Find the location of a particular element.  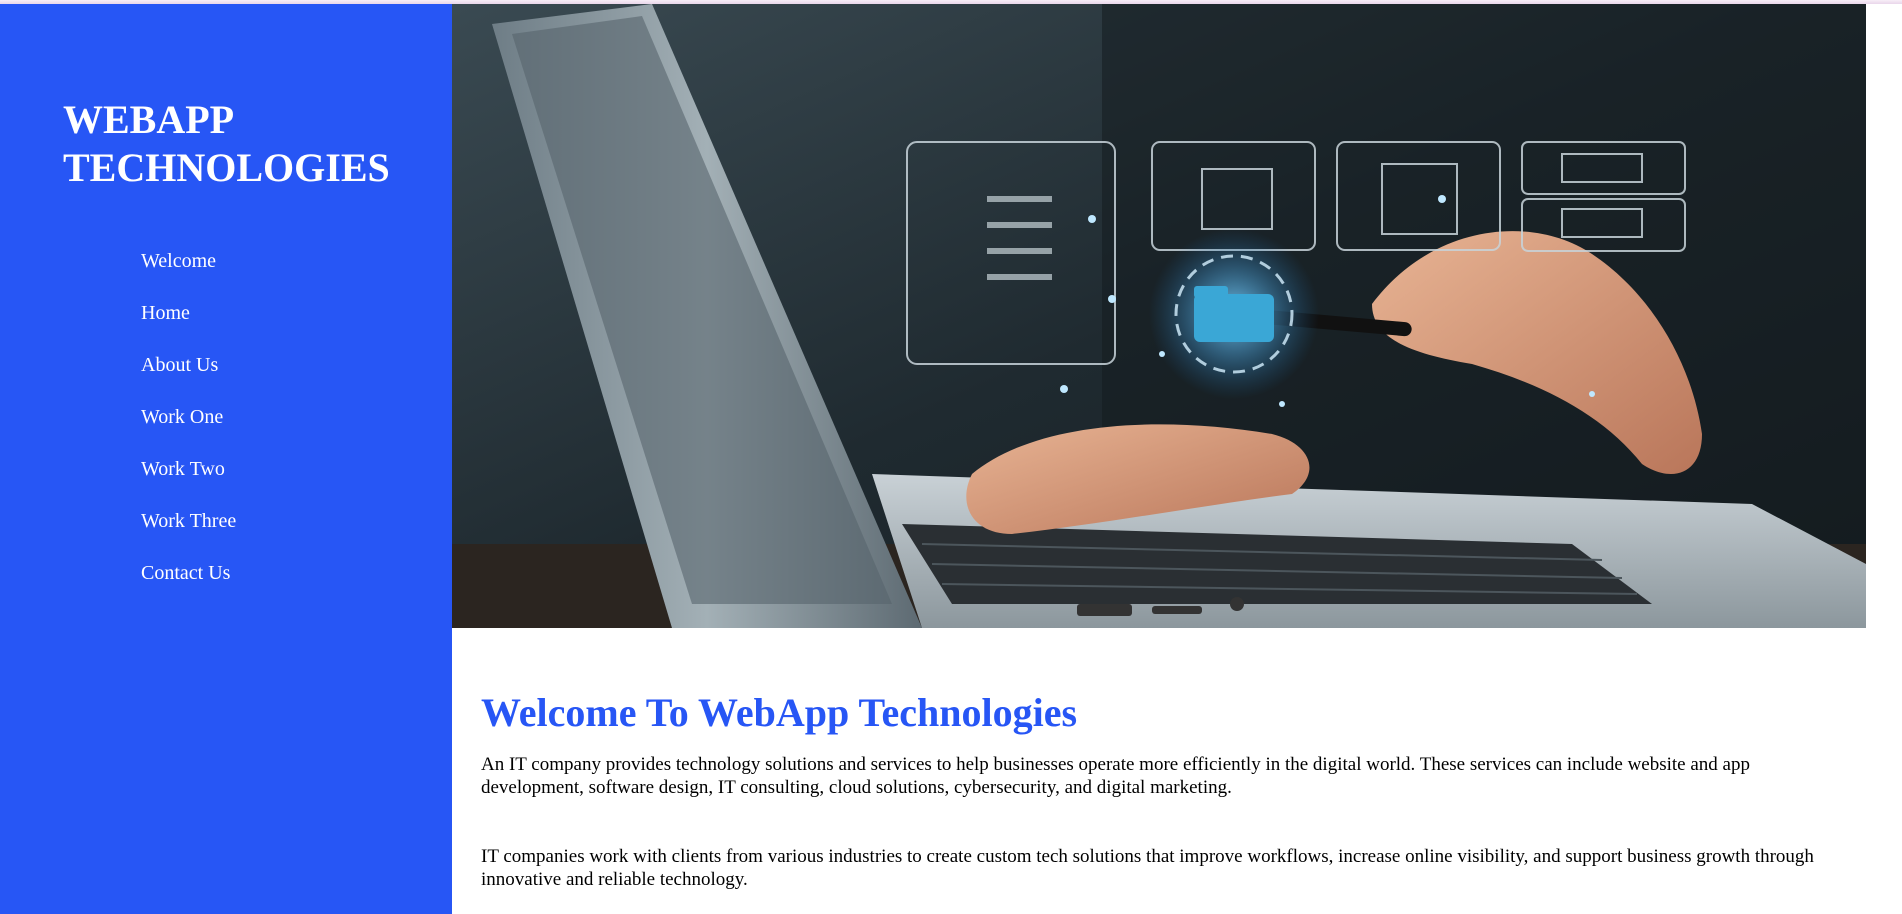

page-title: Welcome To WebApp Technologies is located at coordinates (779, 712).